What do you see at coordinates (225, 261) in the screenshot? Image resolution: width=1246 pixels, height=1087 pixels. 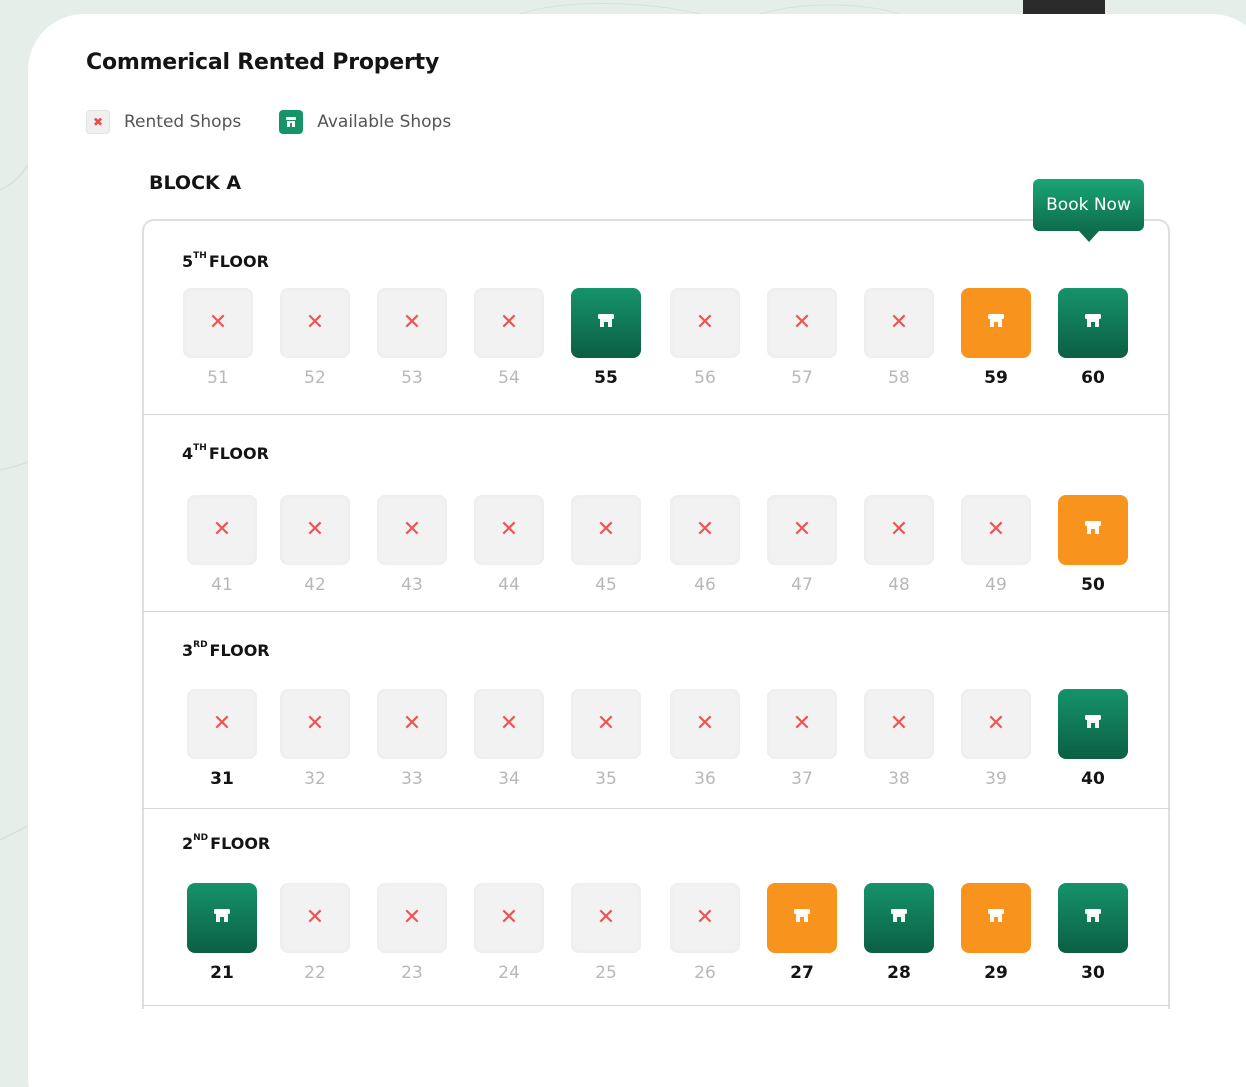 I see `floor-label: 5TH FLOOR` at bounding box center [225, 261].